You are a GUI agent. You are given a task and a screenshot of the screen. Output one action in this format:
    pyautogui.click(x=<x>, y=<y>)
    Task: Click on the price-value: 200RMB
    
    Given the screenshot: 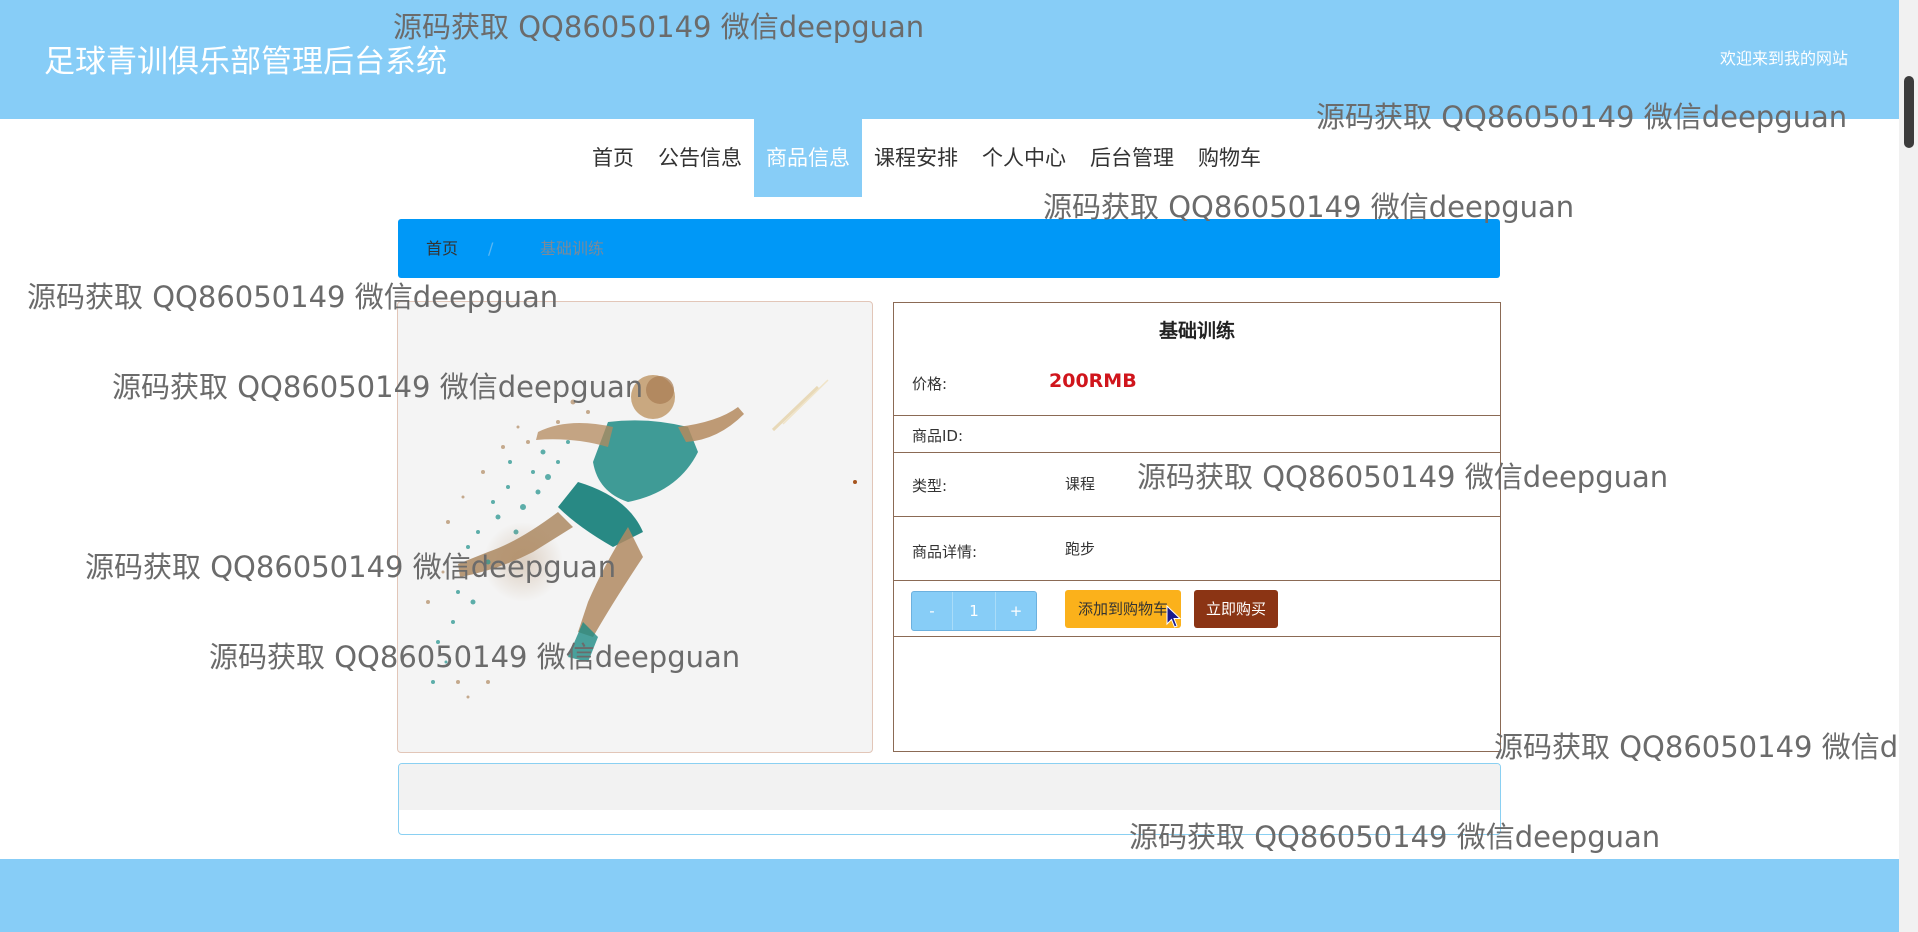 What is the action you would take?
    pyautogui.click(x=1093, y=381)
    